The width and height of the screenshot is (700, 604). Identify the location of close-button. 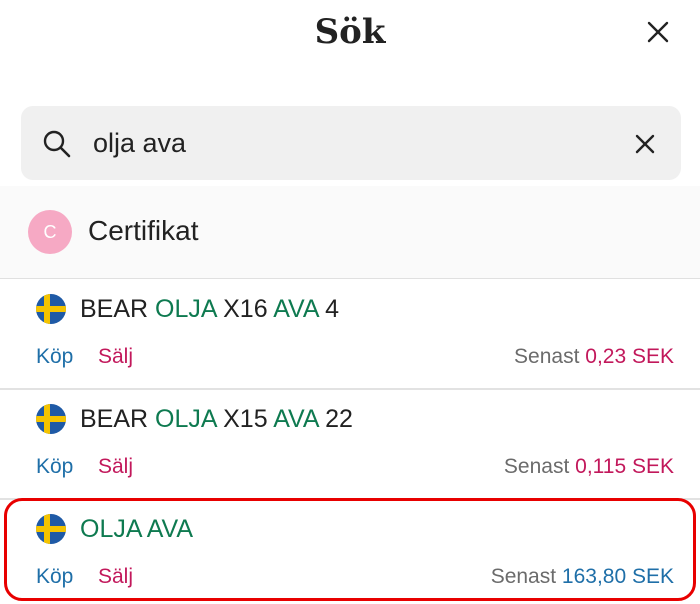
(658, 32).